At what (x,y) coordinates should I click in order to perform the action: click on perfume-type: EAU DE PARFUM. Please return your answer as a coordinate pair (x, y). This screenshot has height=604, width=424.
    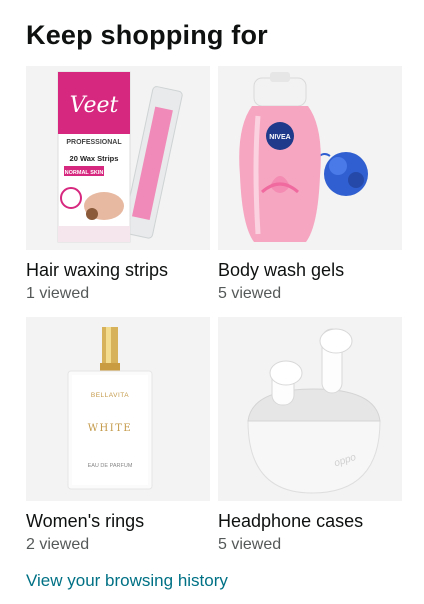
    Looking at the image, I should click on (110, 466).